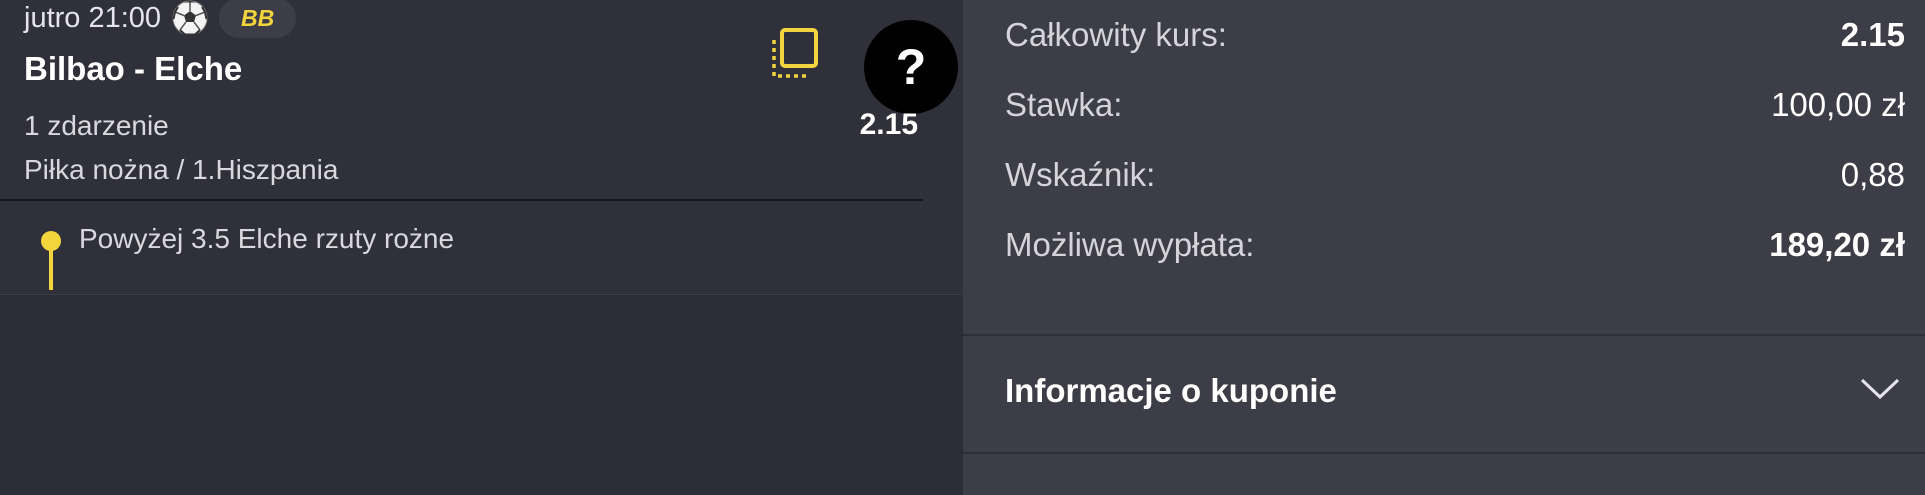 Image resolution: width=1925 pixels, height=495 pixels. Describe the element at coordinates (1455, 245) in the screenshot. I see `payout-row: Możliwa wypłata: 189,20 zł` at that location.